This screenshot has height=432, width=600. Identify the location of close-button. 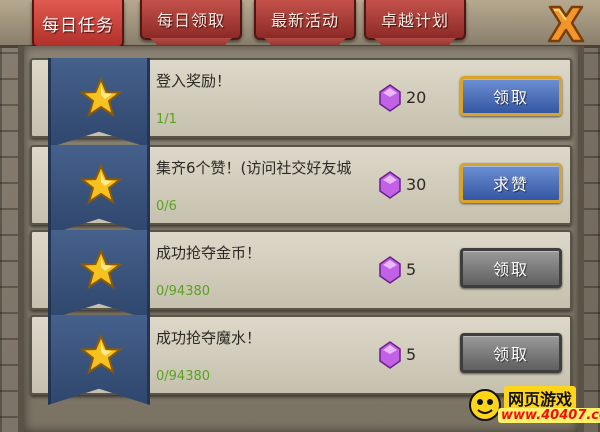
(566, 24).